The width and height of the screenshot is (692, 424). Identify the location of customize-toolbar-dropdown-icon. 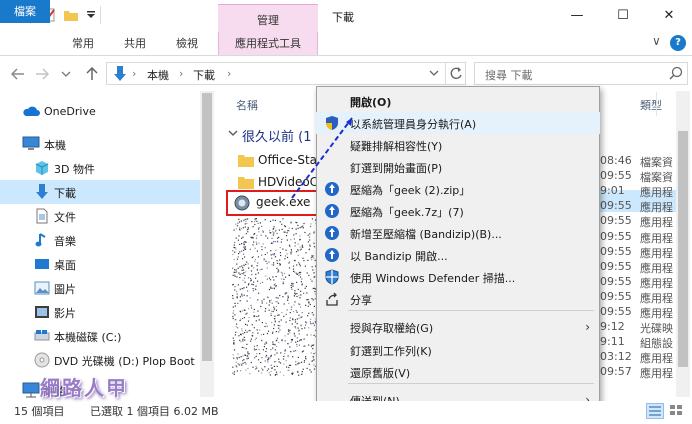
(91, 15).